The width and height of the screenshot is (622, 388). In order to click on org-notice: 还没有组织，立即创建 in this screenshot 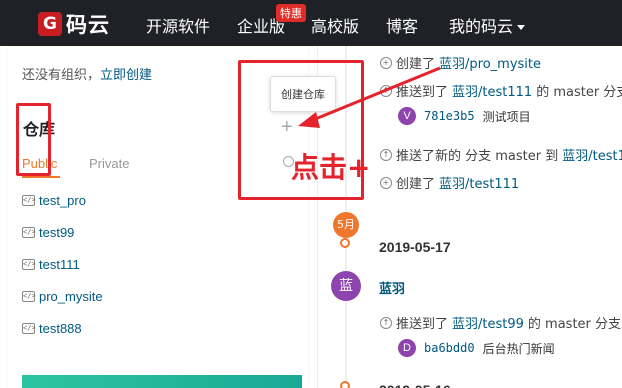, I will do `click(87, 73)`.